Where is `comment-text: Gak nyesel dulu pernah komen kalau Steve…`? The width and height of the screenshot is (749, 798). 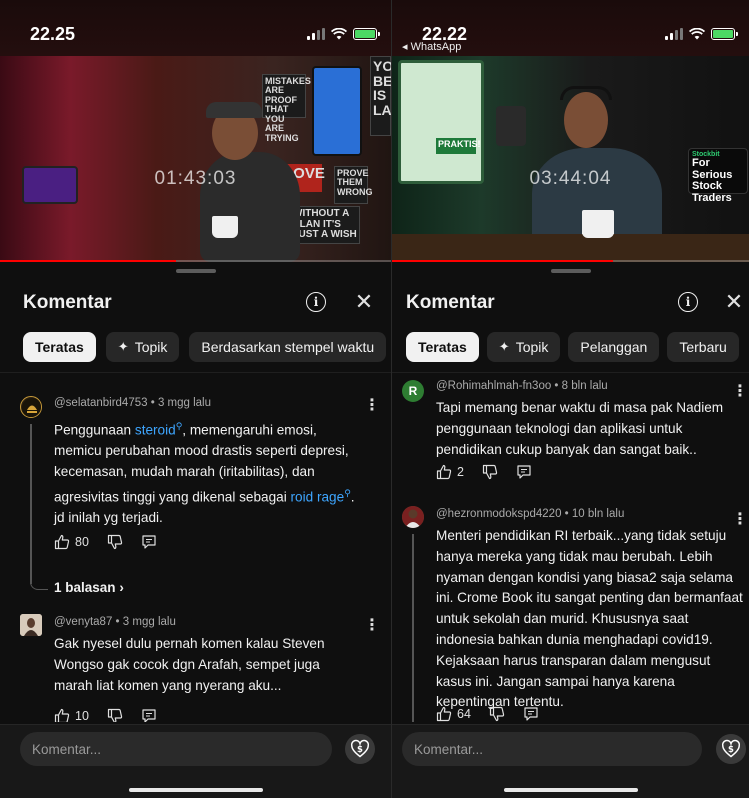 comment-text: Gak nyesel dulu pernah komen kalau Steve… is located at coordinates (189, 664).